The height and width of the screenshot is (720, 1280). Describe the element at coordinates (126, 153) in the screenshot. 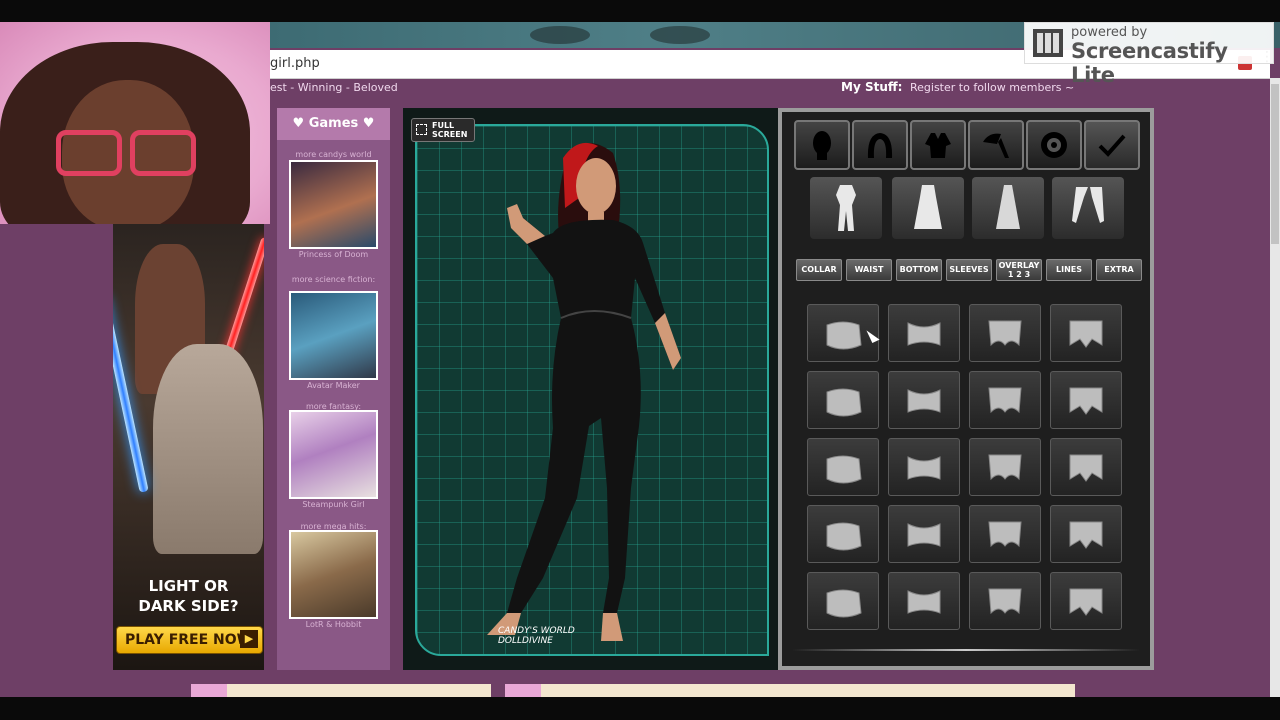

I see `glasses` at that location.